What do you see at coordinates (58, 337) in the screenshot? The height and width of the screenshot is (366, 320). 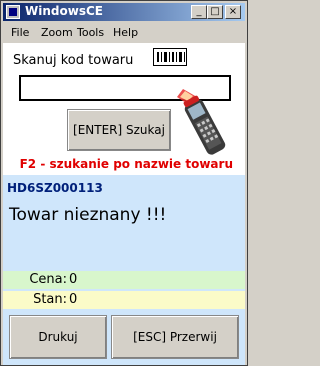 I see `print-button: Drukuj` at bounding box center [58, 337].